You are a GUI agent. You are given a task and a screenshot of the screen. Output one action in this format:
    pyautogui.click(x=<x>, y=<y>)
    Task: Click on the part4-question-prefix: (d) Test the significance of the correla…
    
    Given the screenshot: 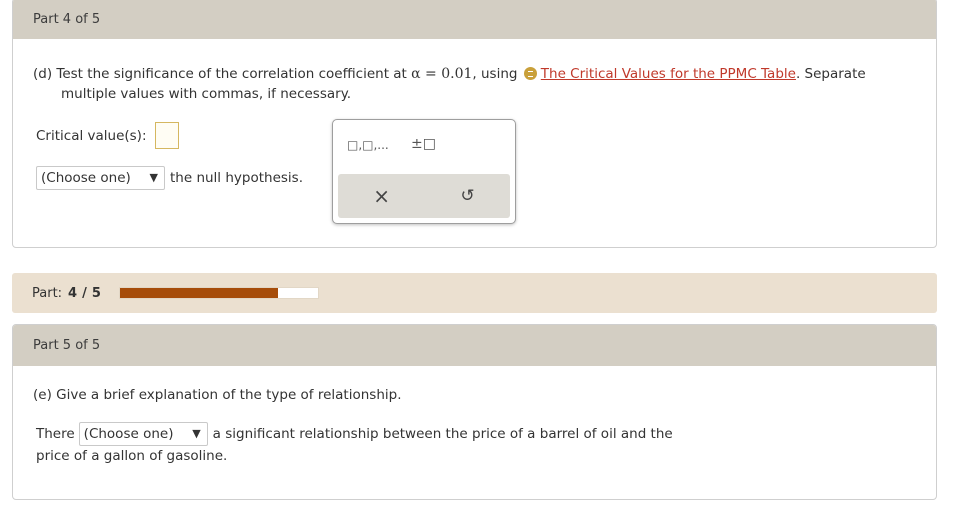 What is the action you would take?
    pyautogui.click(x=220, y=74)
    